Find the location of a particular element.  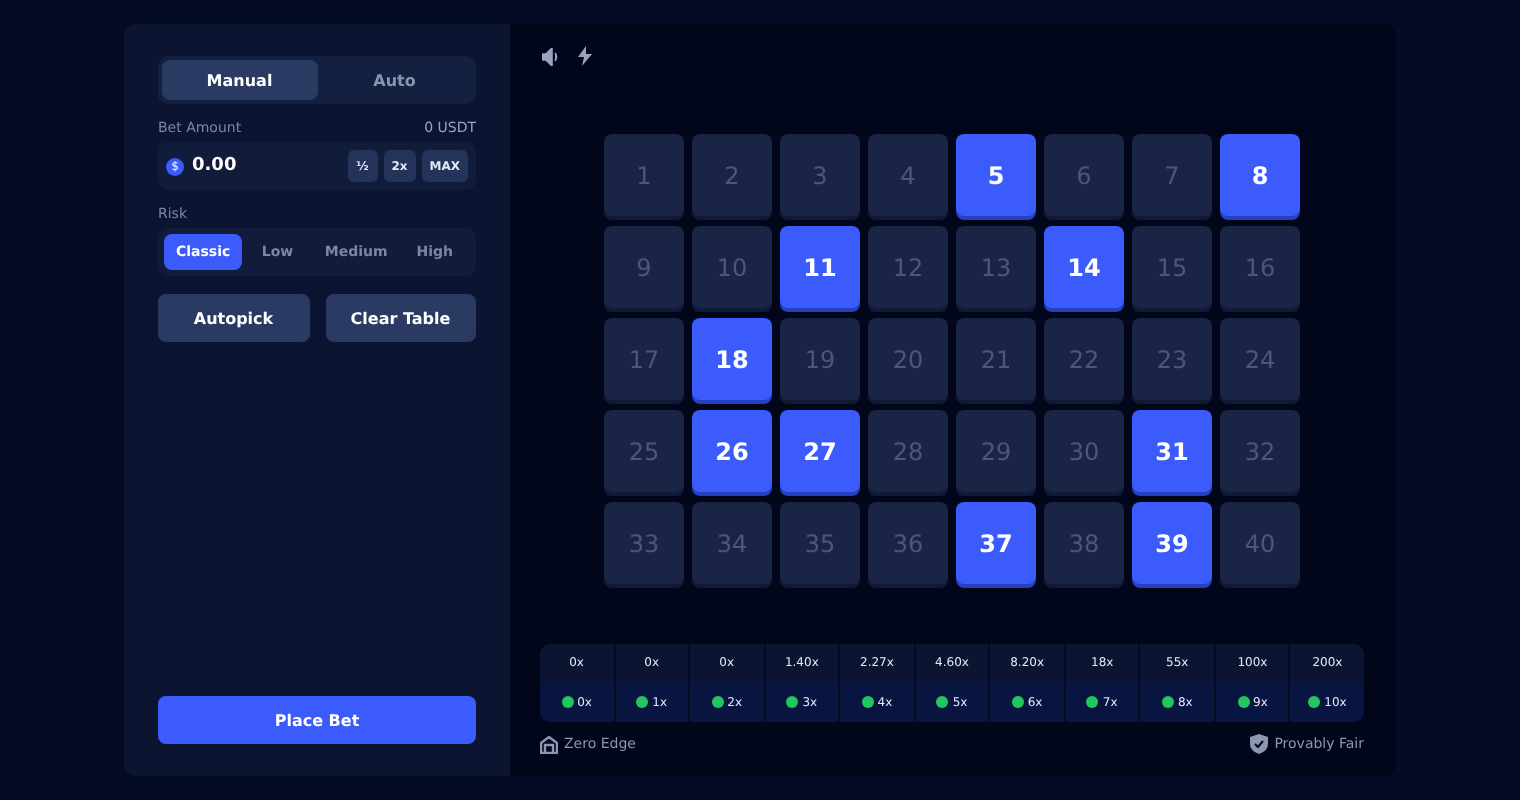

number-tile: 5 is located at coordinates (996, 175).